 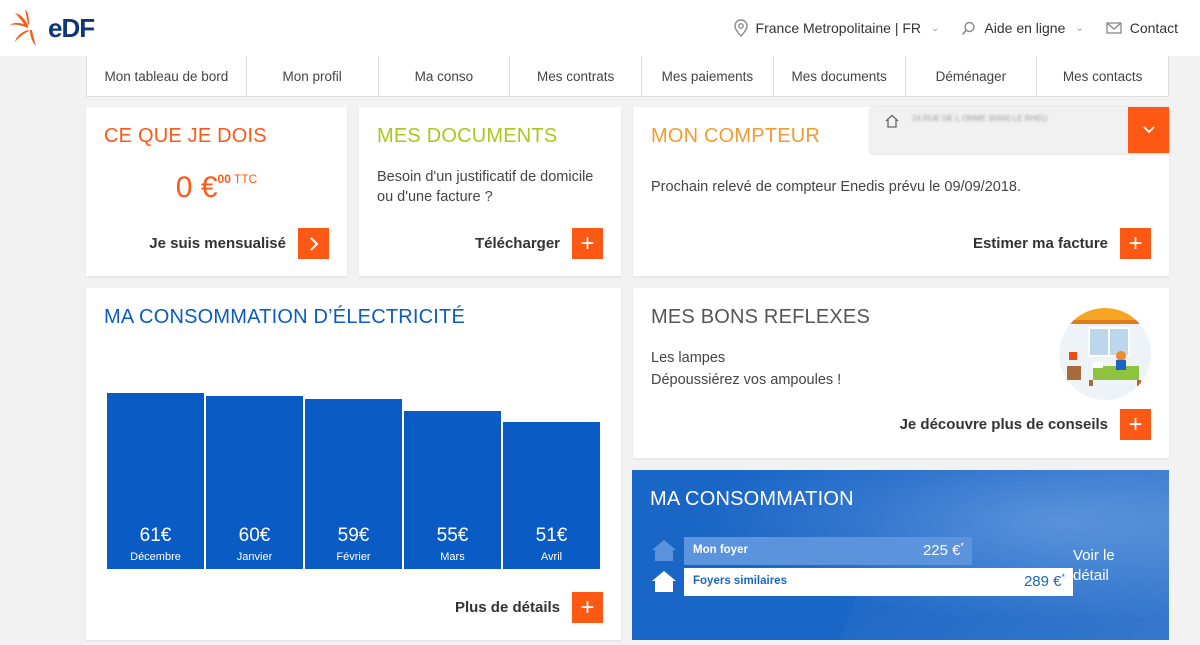 What do you see at coordinates (740, 28) in the screenshot?
I see `location-pin-icon` at bounding box center [740, 28].